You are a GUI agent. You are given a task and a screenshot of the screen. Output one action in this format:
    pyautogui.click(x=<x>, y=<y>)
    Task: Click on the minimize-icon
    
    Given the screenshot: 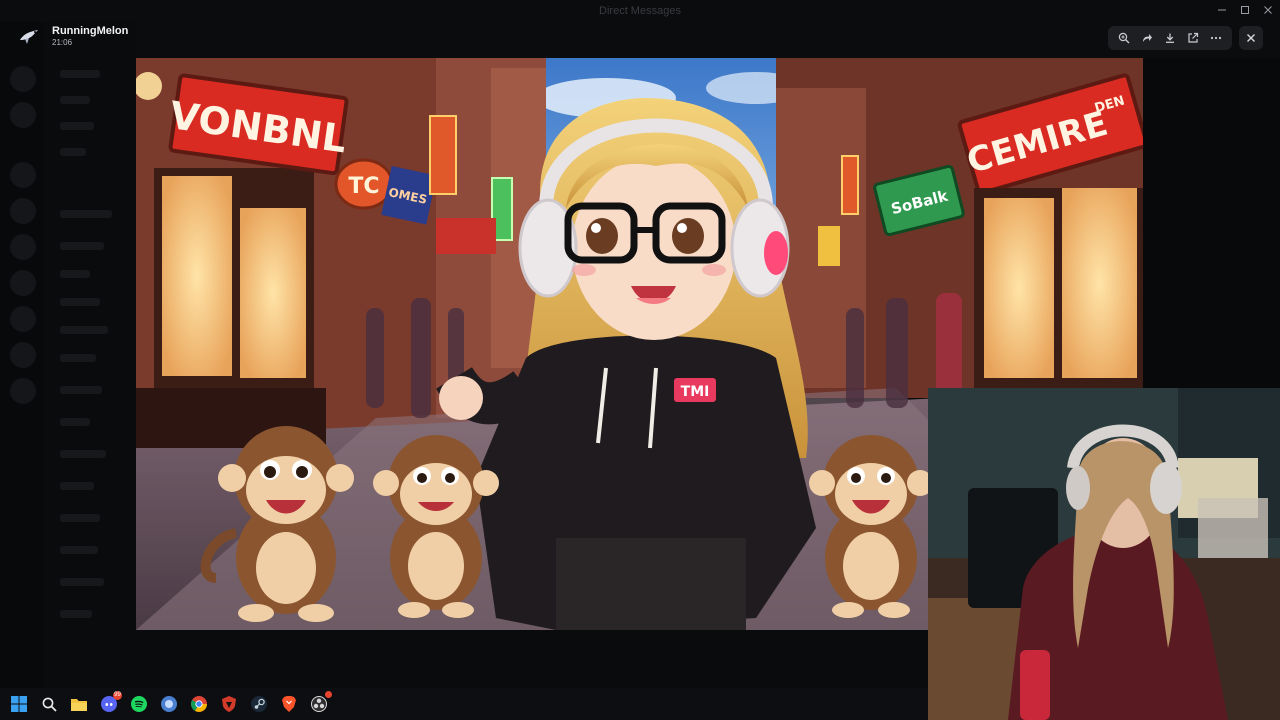 What is the action you would take?
    pyautogui.click(x=1222, y=10)
    